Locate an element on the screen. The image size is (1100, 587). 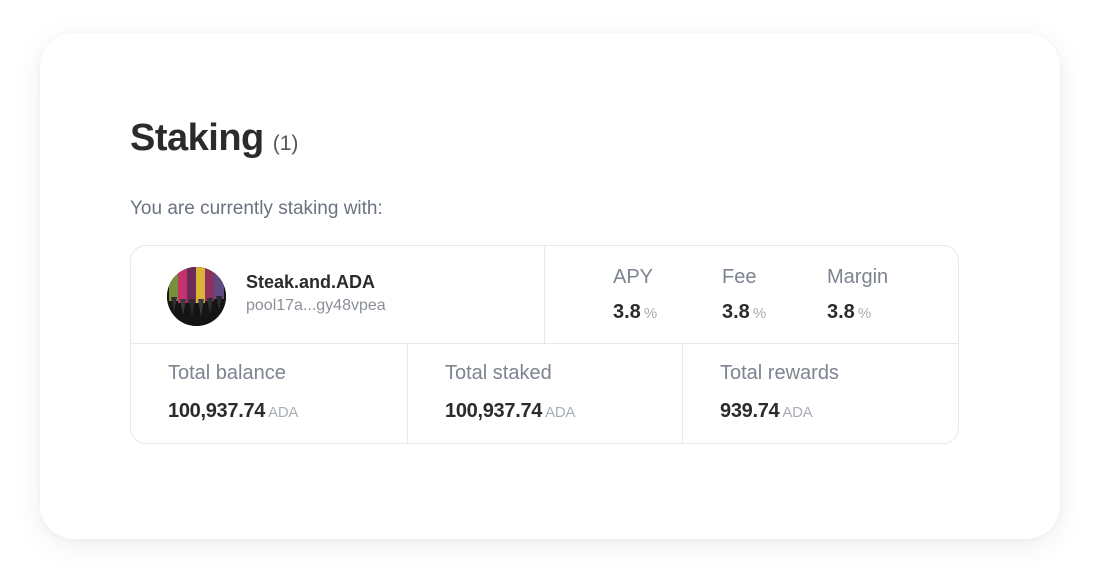
page-title: Staking is located at coordinates (197, 138).